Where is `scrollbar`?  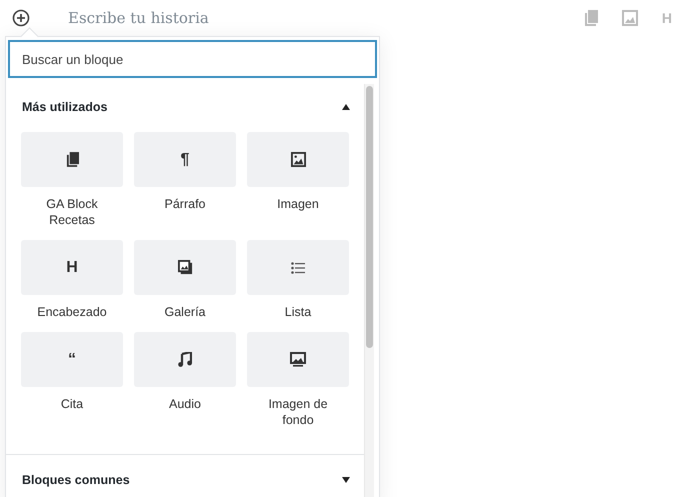 scrollbar is located at coordinates (369, 290).